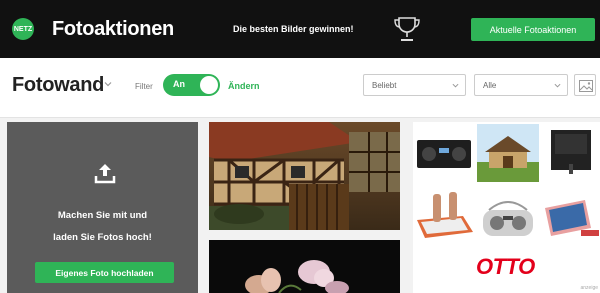 This screenshot has width=600, height=293. Describe the element at coordinates (407, 29) in the screenshot. I see `trophy-icon` at that location.